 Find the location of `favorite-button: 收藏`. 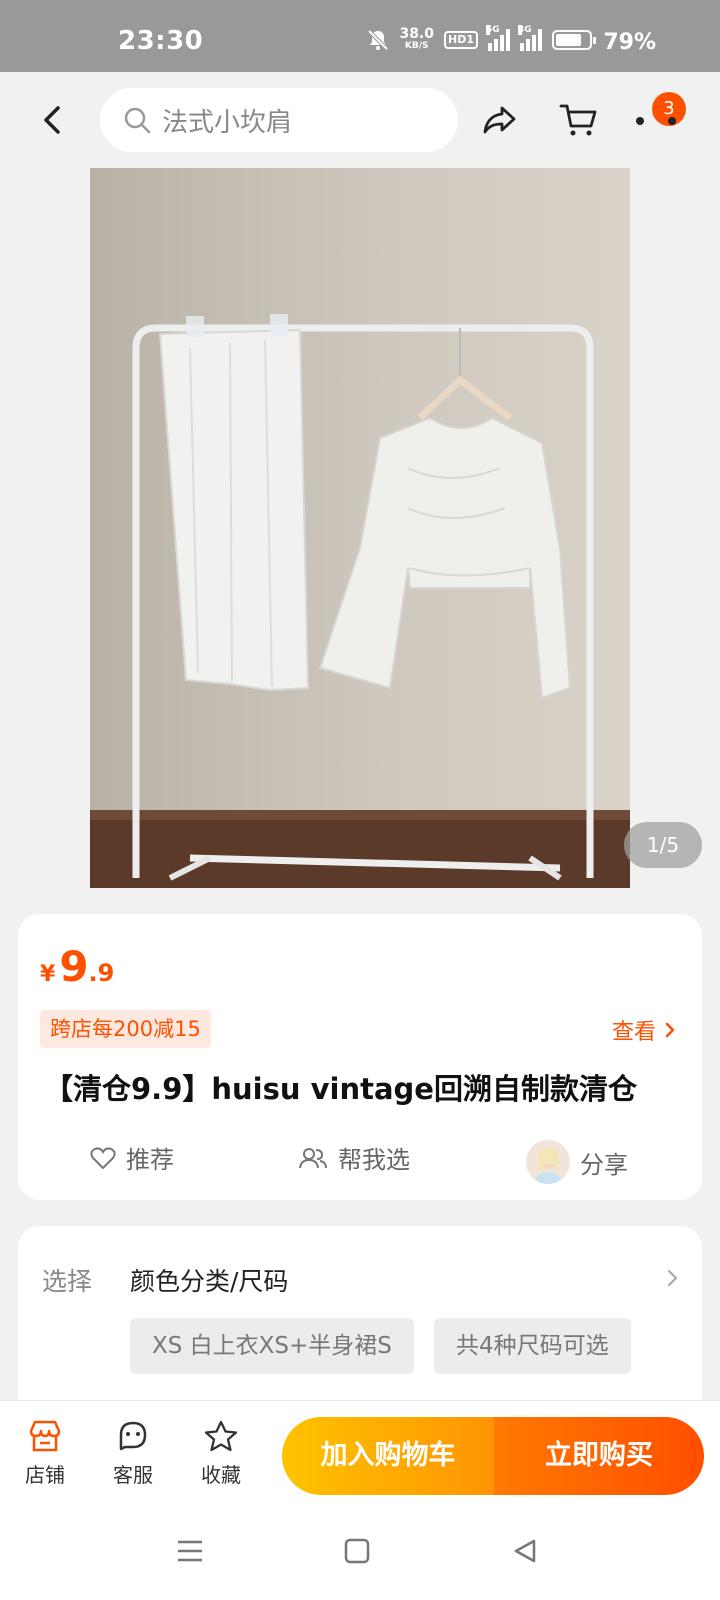

favorite-button: 收藏 is located at coordinates (221, 1453).